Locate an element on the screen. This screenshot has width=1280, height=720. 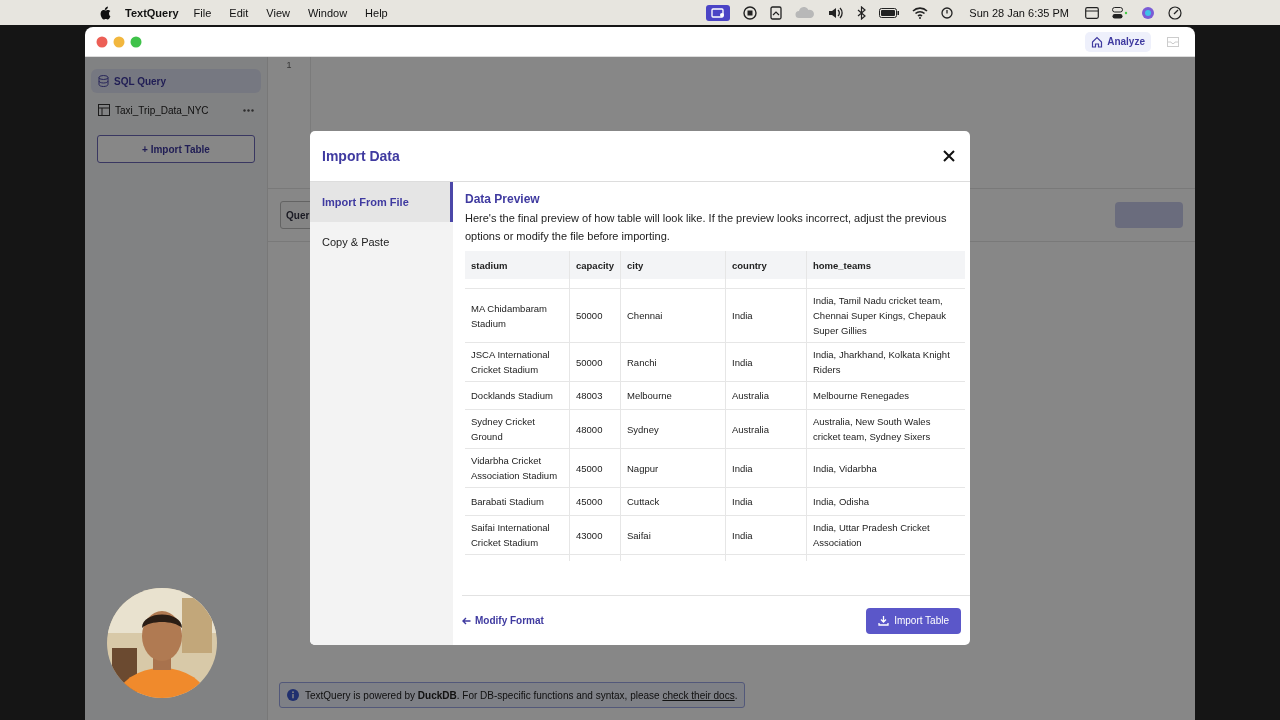
mail-icon is located at coordinates (1173, 41).